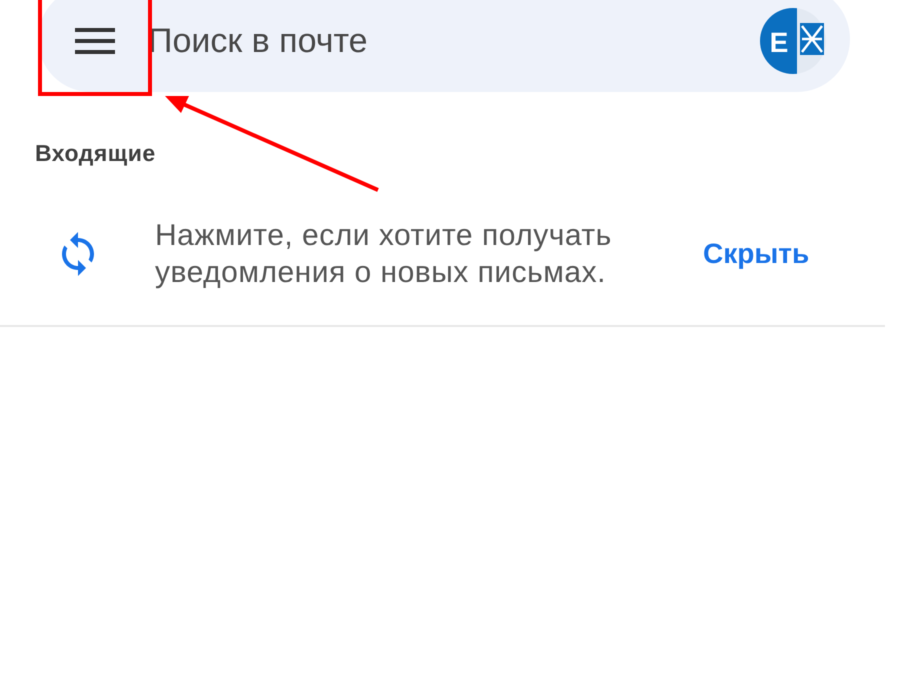 This screenshot has width=900, height=700. What do you see at coordinates (812, 39) in the screenshot?
I see `cross-pattern-icon` at bounding box center [812, 39].